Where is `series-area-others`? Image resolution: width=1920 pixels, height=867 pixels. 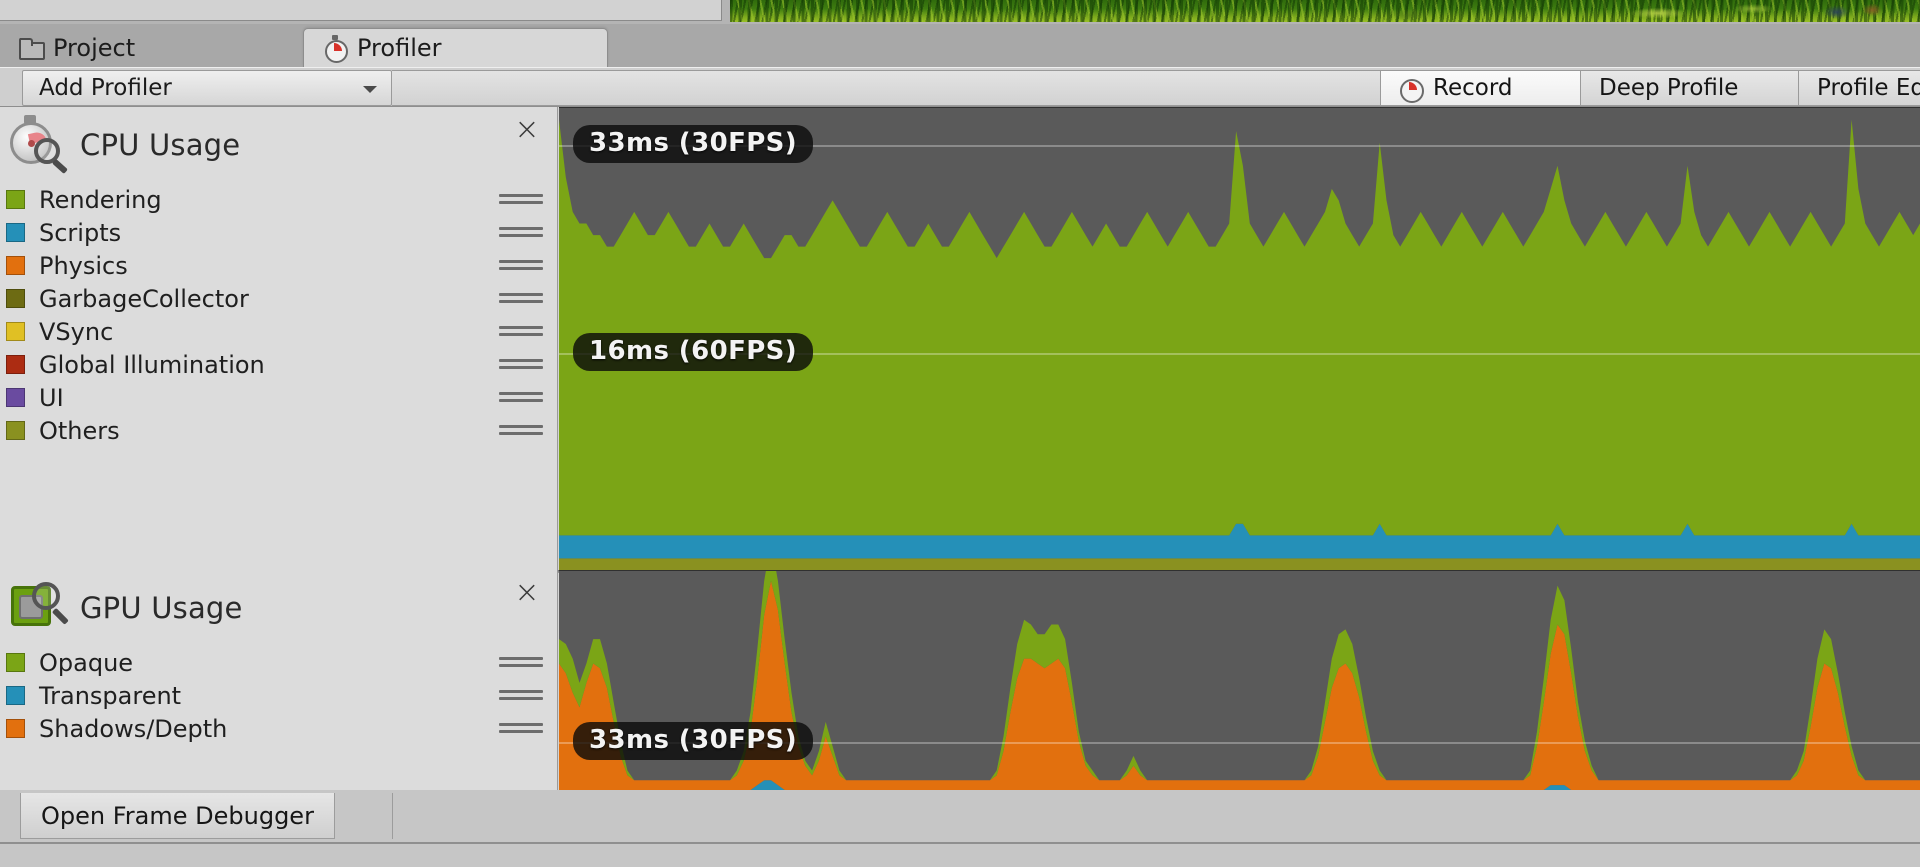 series-area-others is located at coordinates (1239, 564).